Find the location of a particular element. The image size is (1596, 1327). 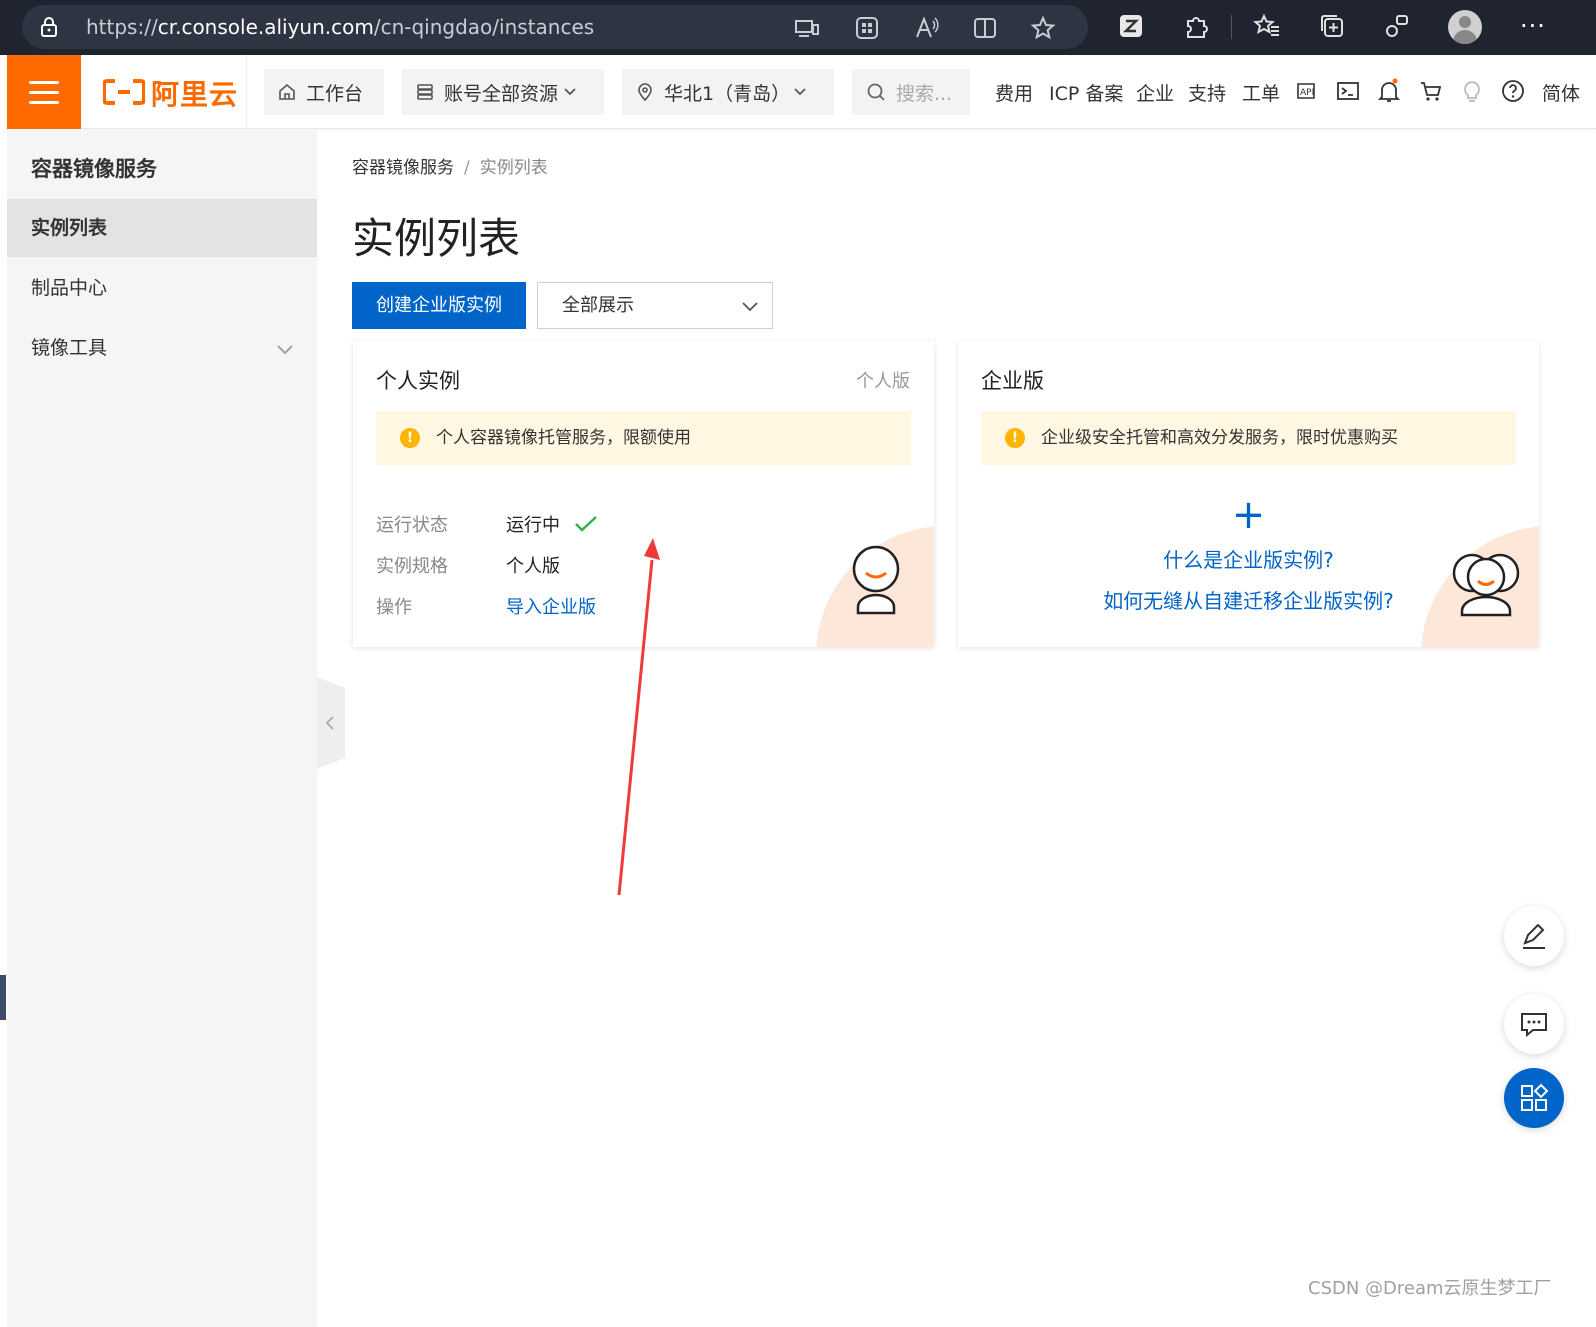

menu-button is located at coordinates (44, 92).